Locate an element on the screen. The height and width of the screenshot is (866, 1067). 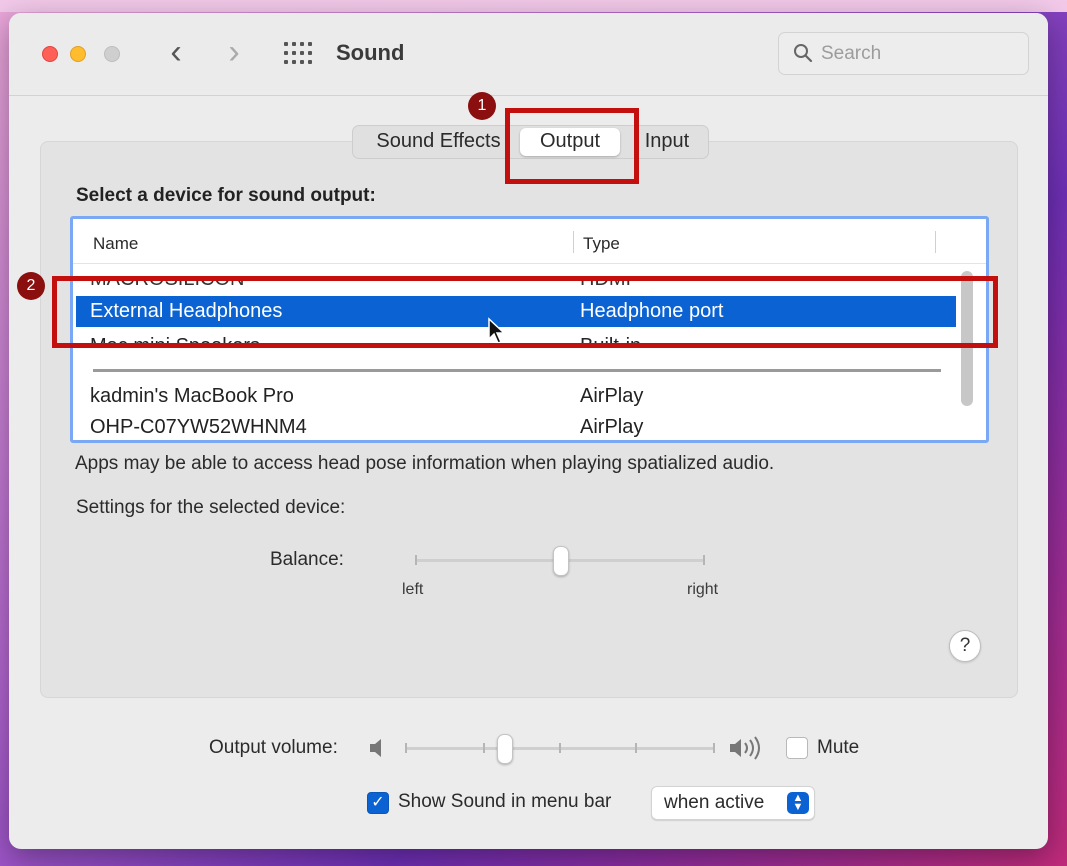
show-all-grid-icon is located at coordinates (298, 53).